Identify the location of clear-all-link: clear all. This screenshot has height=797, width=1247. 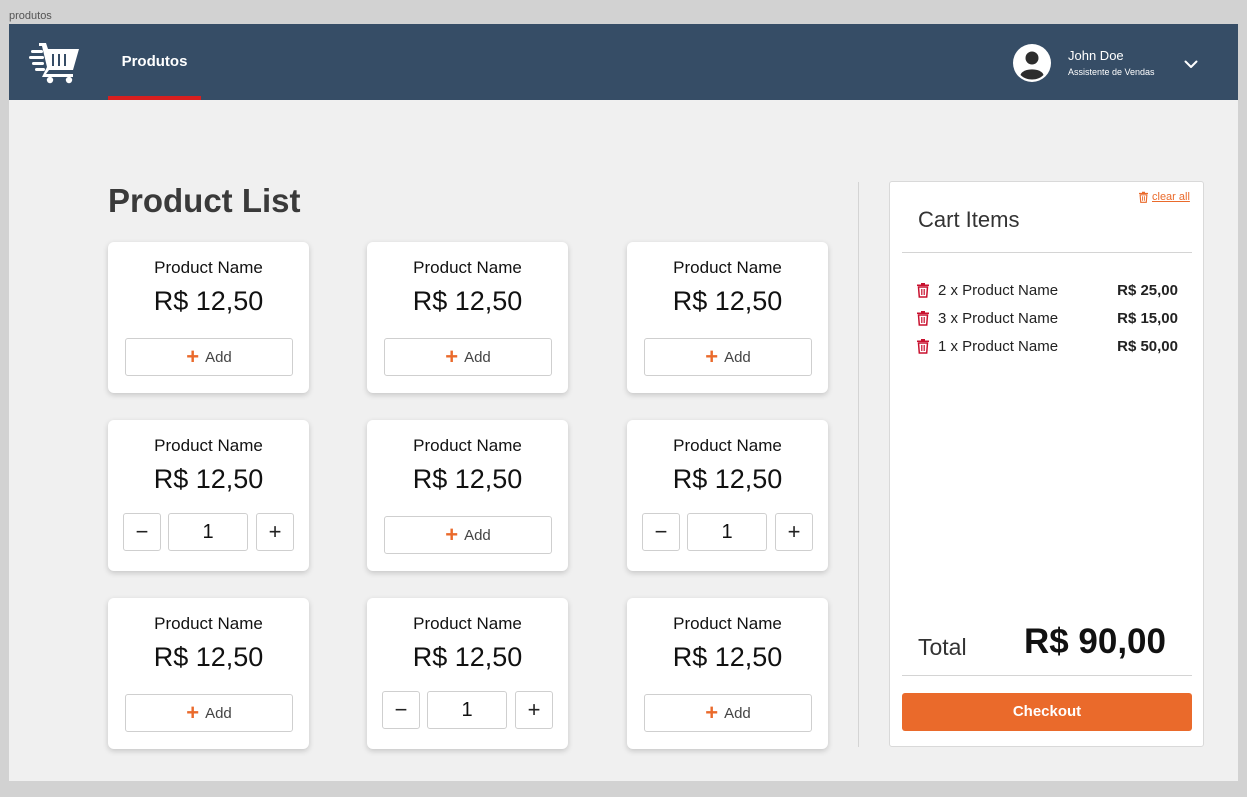
(1164, 197).